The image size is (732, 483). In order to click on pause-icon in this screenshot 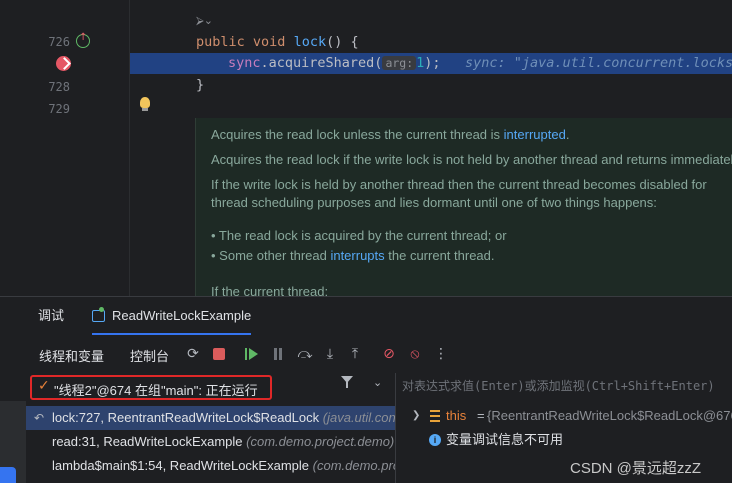, I will do `click(278, 354)`.